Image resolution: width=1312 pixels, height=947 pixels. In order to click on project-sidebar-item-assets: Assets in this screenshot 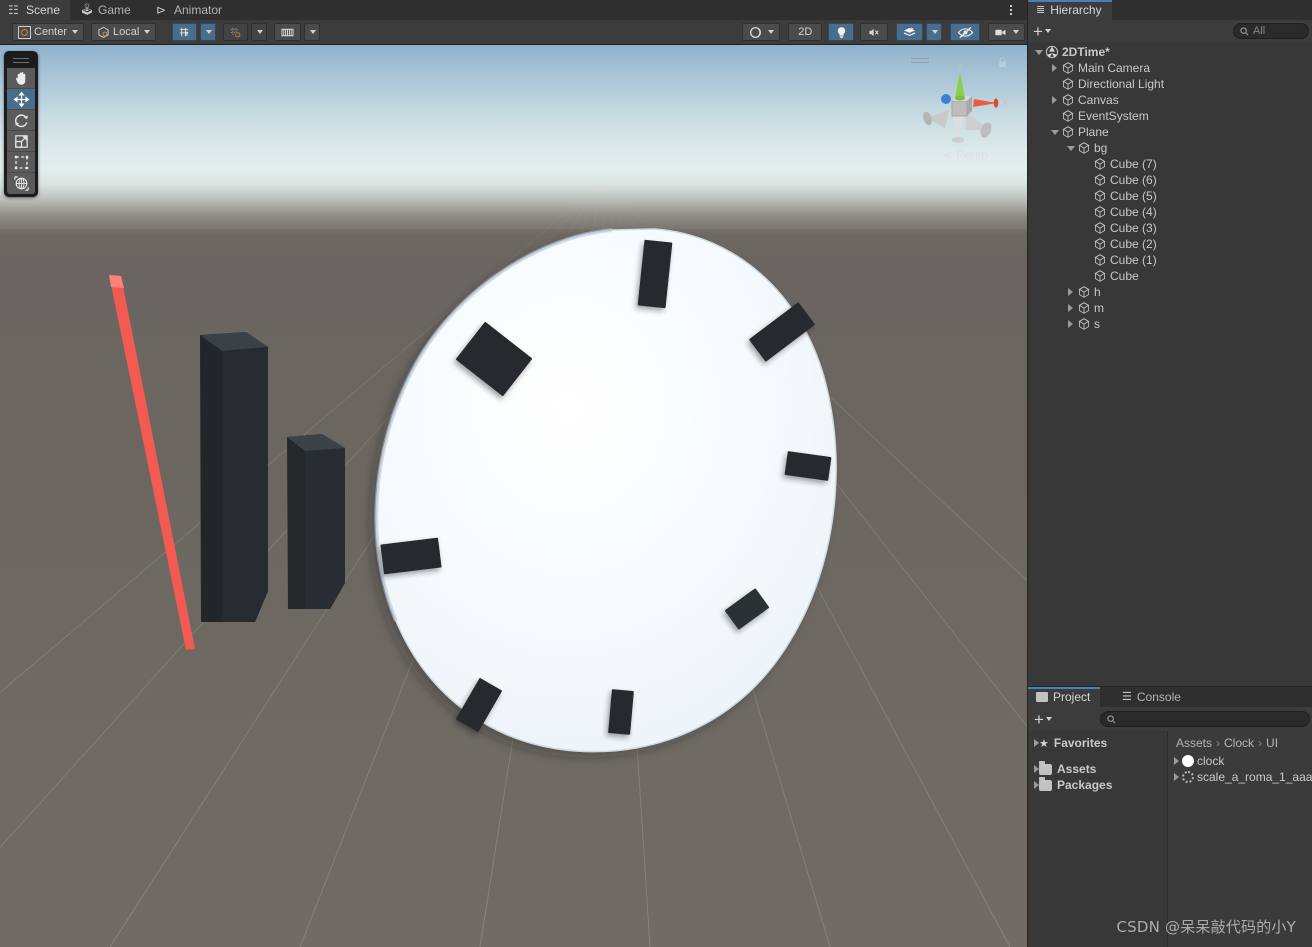, I will do `click(1097, 768)`.